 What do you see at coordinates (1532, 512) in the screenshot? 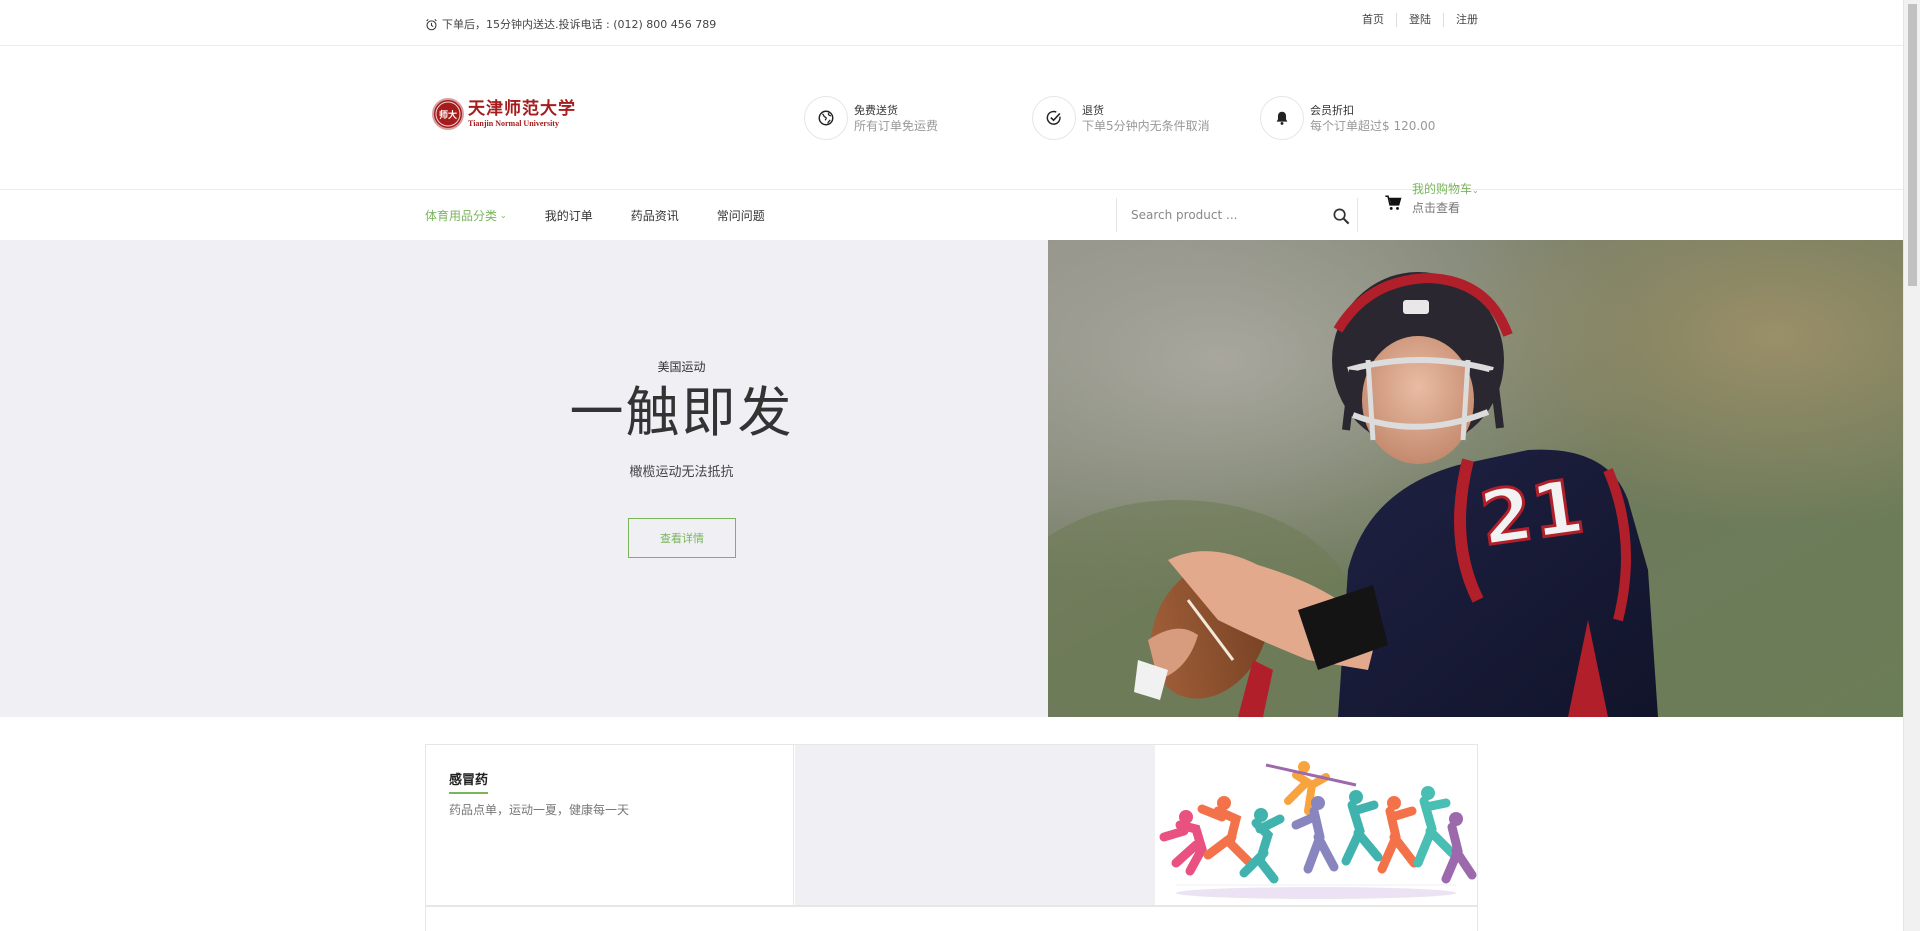
I see `svg-text: 21` at bounding box center [1532, 512].